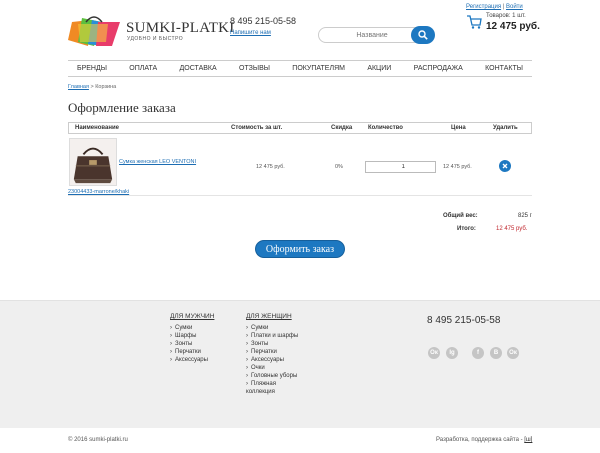  What do you see at coordinates (483, 7) in the screenshot?
I see `register-link: Регистрация` at bounding box center [483, 7].